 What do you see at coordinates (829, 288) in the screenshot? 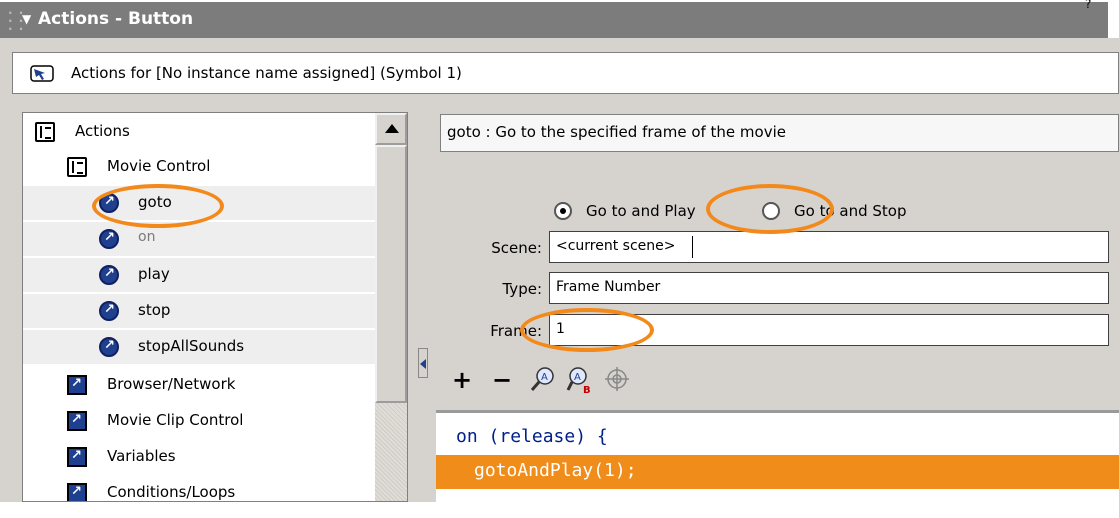
I see `type-field: Frame Number` at bounding box center [829, 288].